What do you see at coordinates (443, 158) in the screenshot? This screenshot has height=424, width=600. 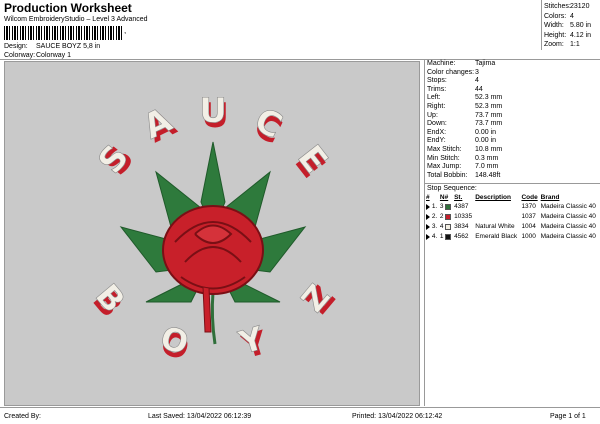 I see `machine-label: Min Stitch:` at bounding box center [443, 158].